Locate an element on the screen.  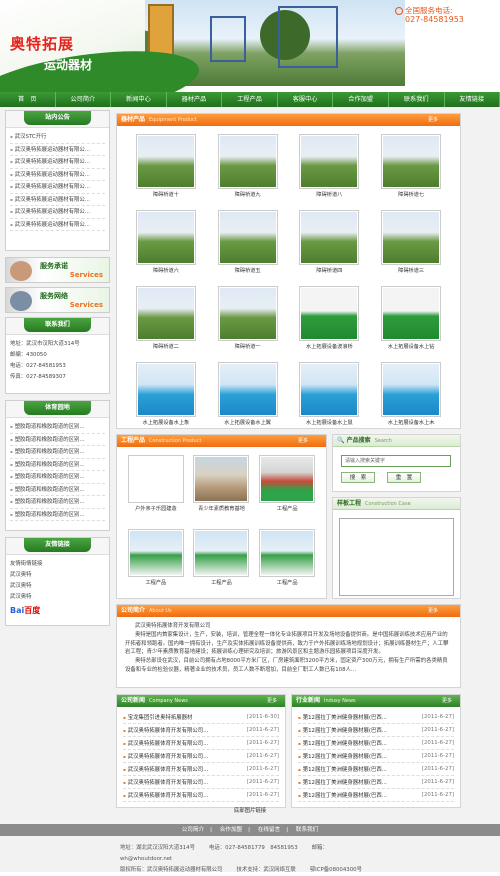
nav-news: 新闻中心 is located at coordinates (139, 99).